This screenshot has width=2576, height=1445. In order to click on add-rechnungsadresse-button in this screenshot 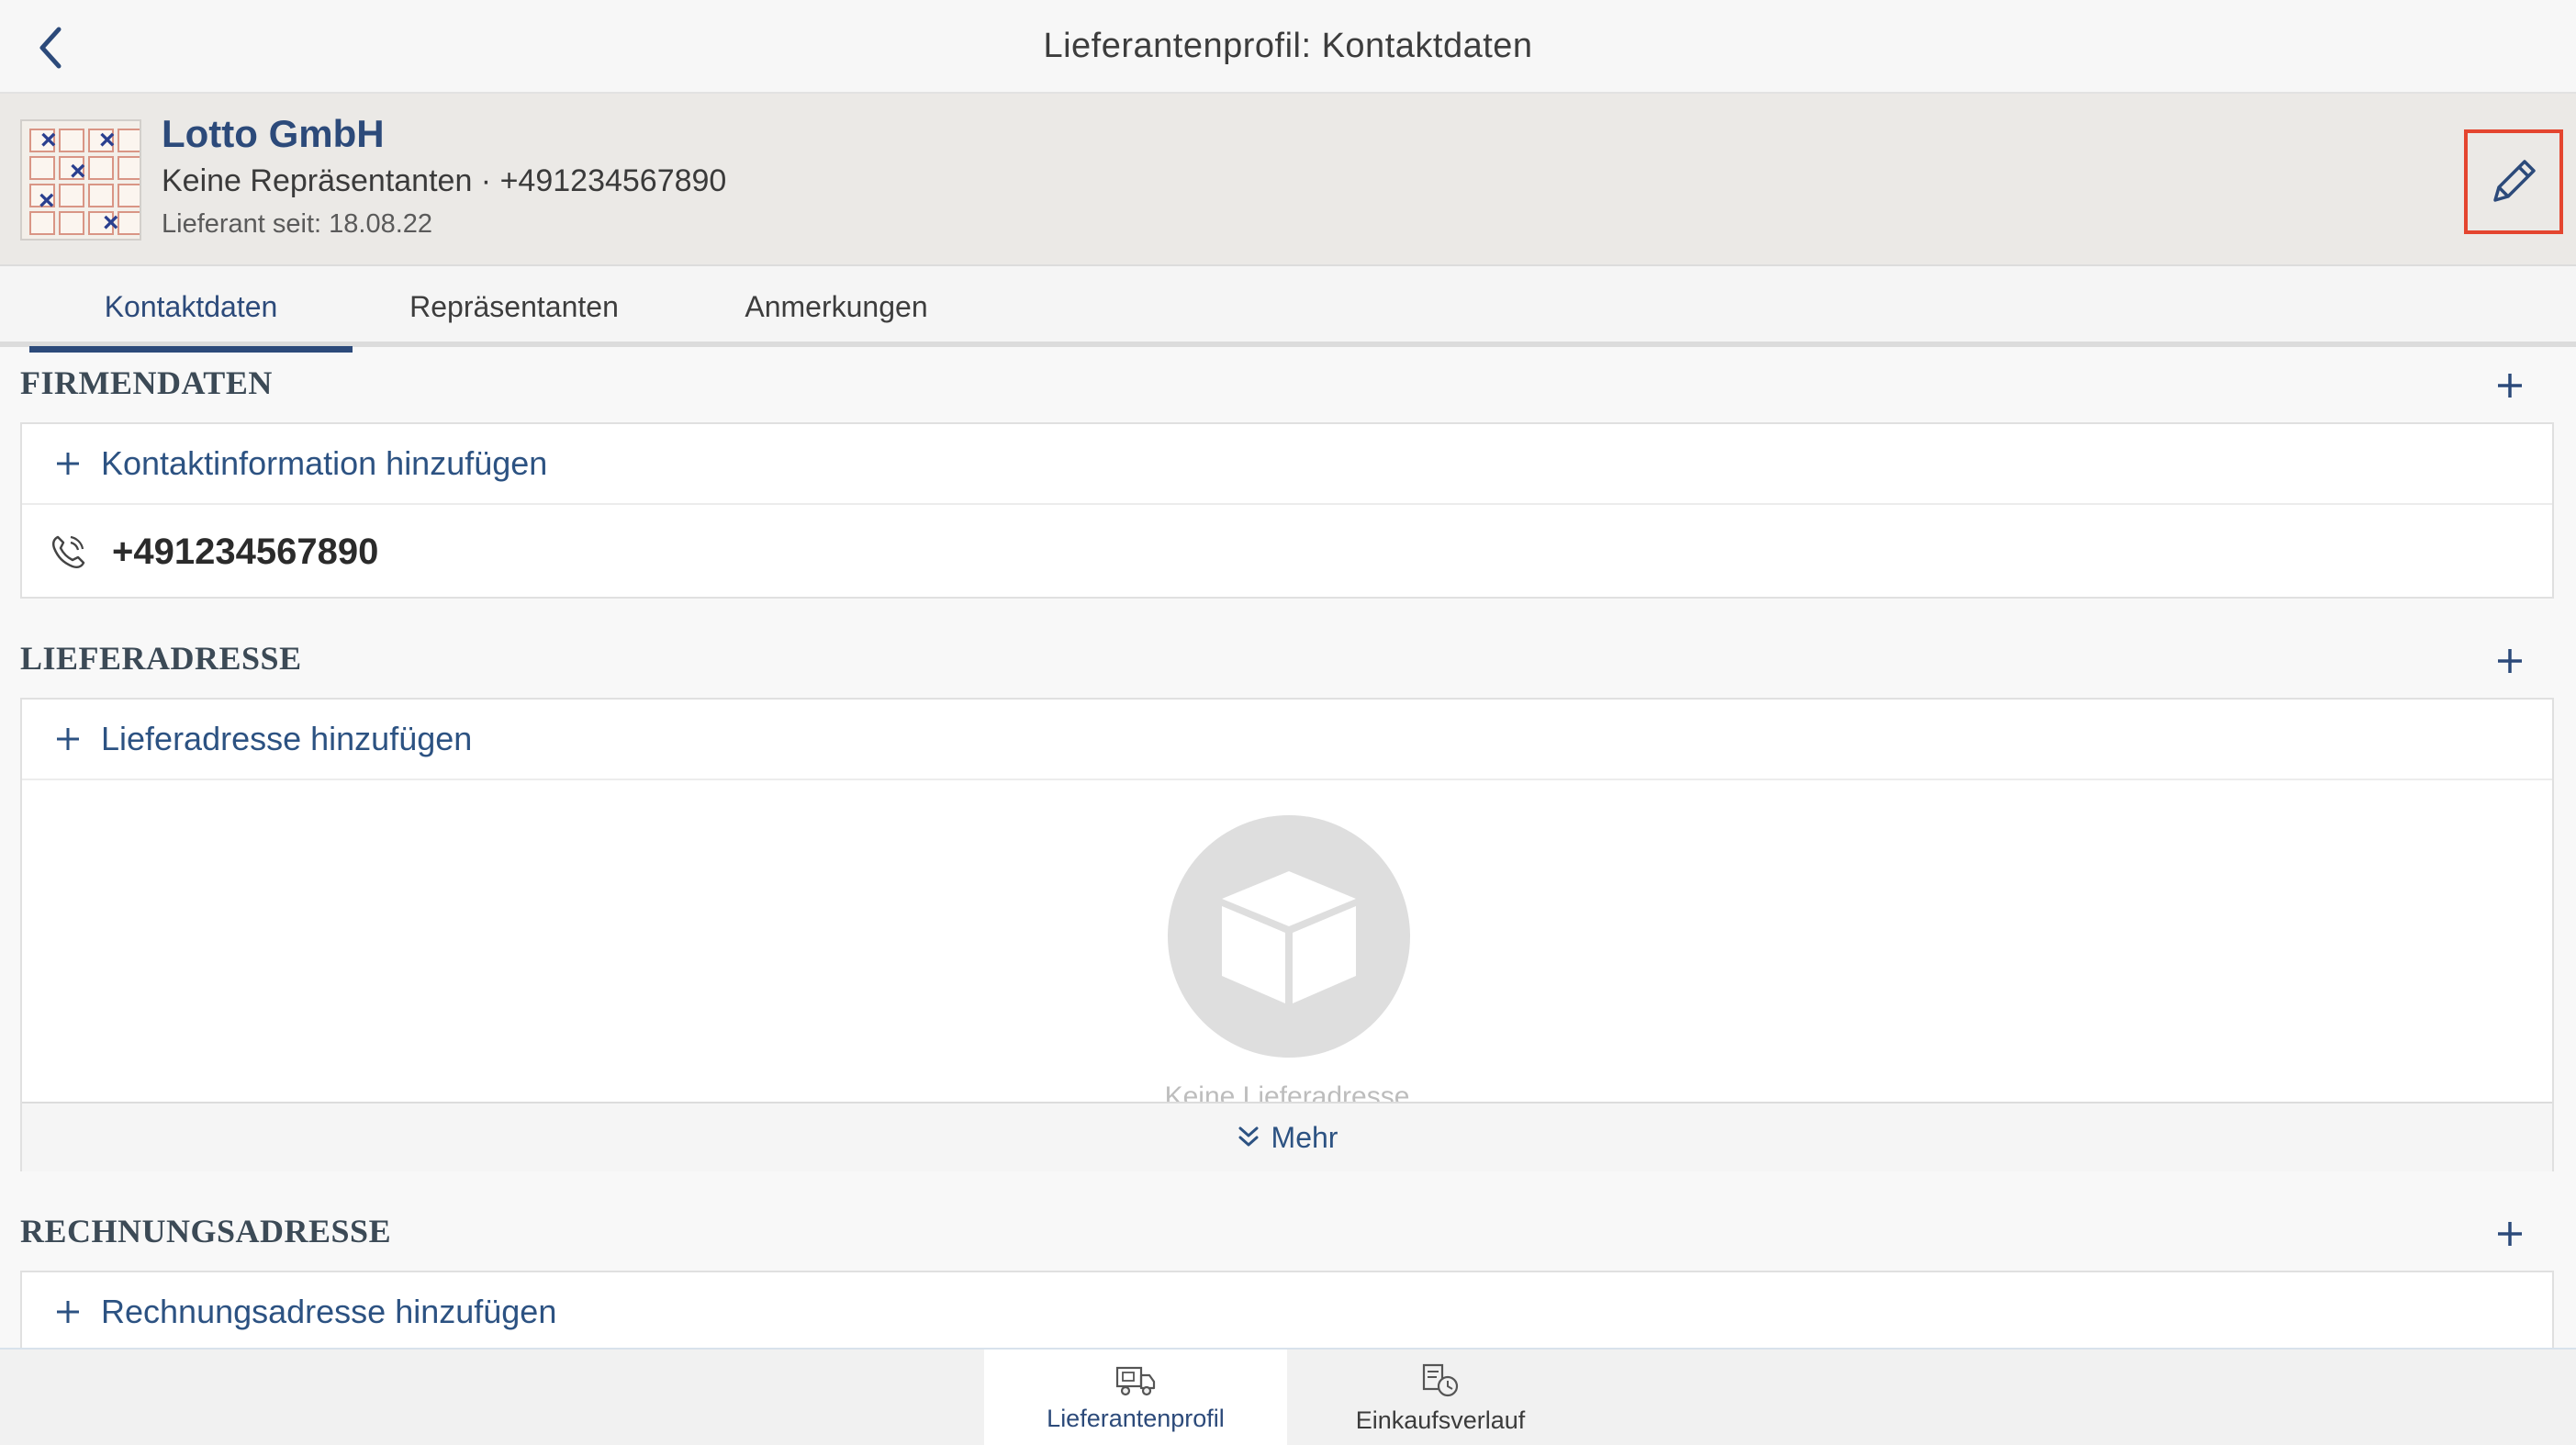, I will do `click(2510, 1234)`.